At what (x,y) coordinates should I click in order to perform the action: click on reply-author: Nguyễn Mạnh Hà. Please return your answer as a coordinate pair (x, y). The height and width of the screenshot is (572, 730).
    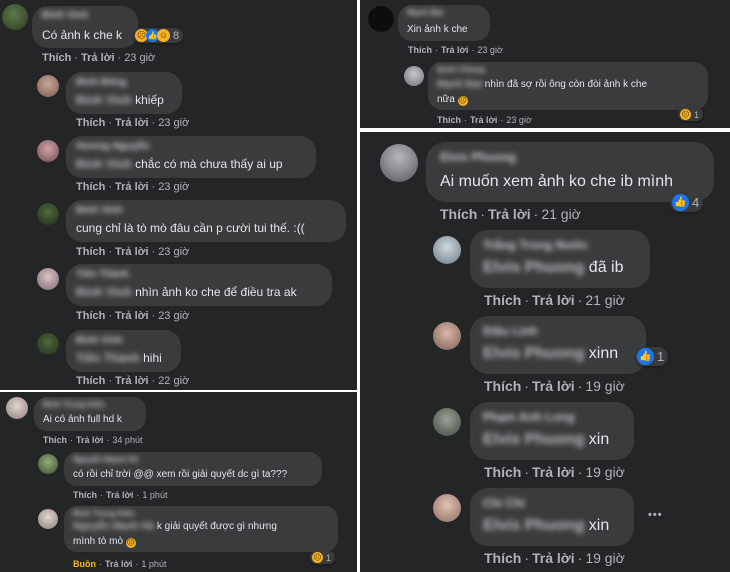
    Looking at the image, I should click on (105, 459).